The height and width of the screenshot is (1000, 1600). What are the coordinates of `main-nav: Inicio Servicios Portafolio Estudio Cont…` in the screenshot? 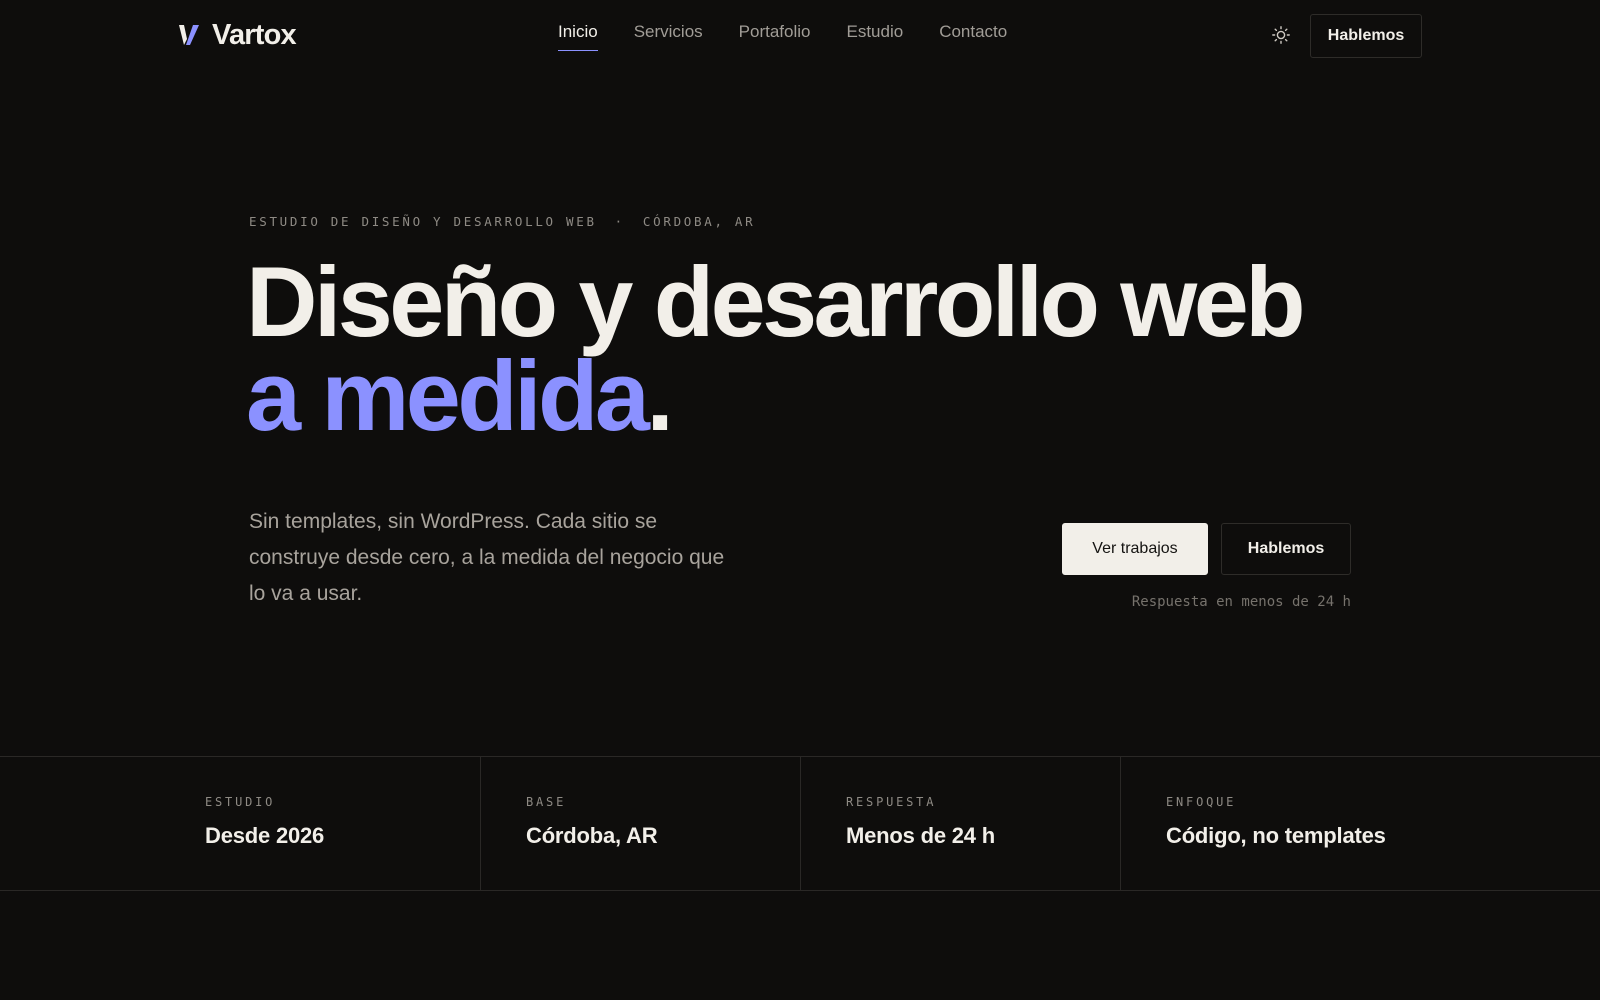 It's located at (782, 36).